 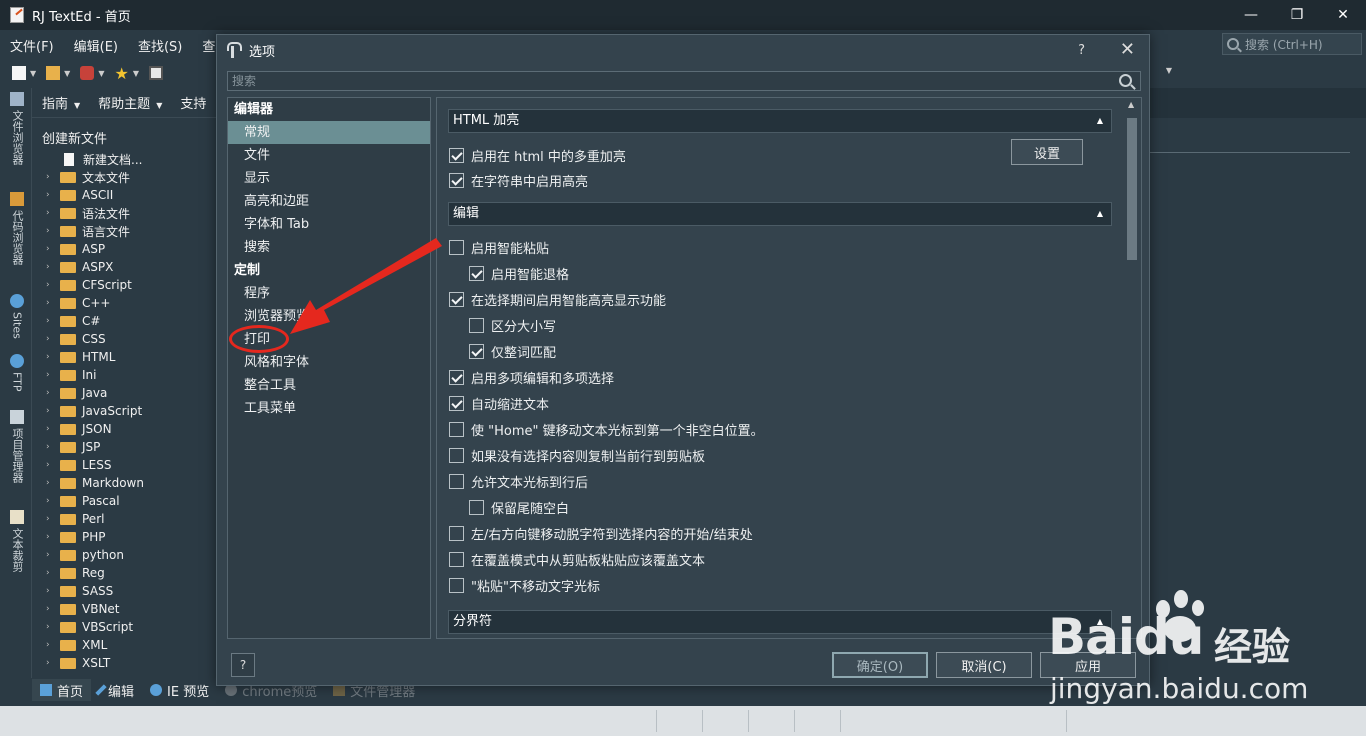 What do you see at coordinates (1297, 15) in the screenshot?
I see `maximize-button: ❐` at bounding box center [1297, 15].